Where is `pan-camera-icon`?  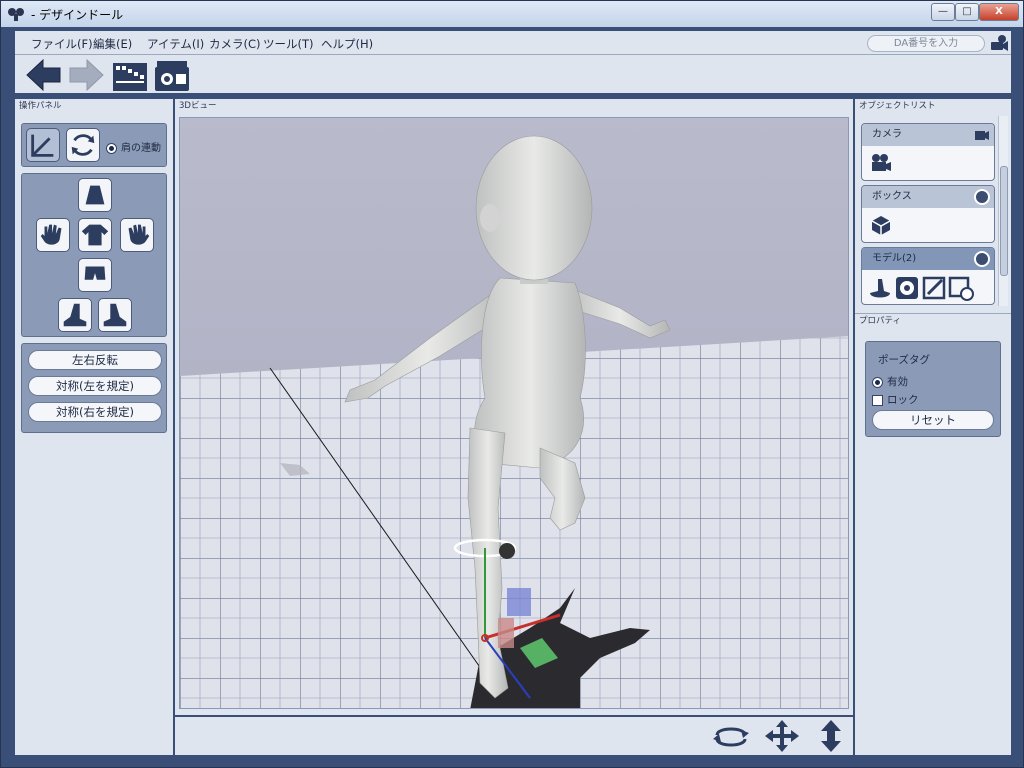
pan-camera-icon is located at coordinates (782, 736).